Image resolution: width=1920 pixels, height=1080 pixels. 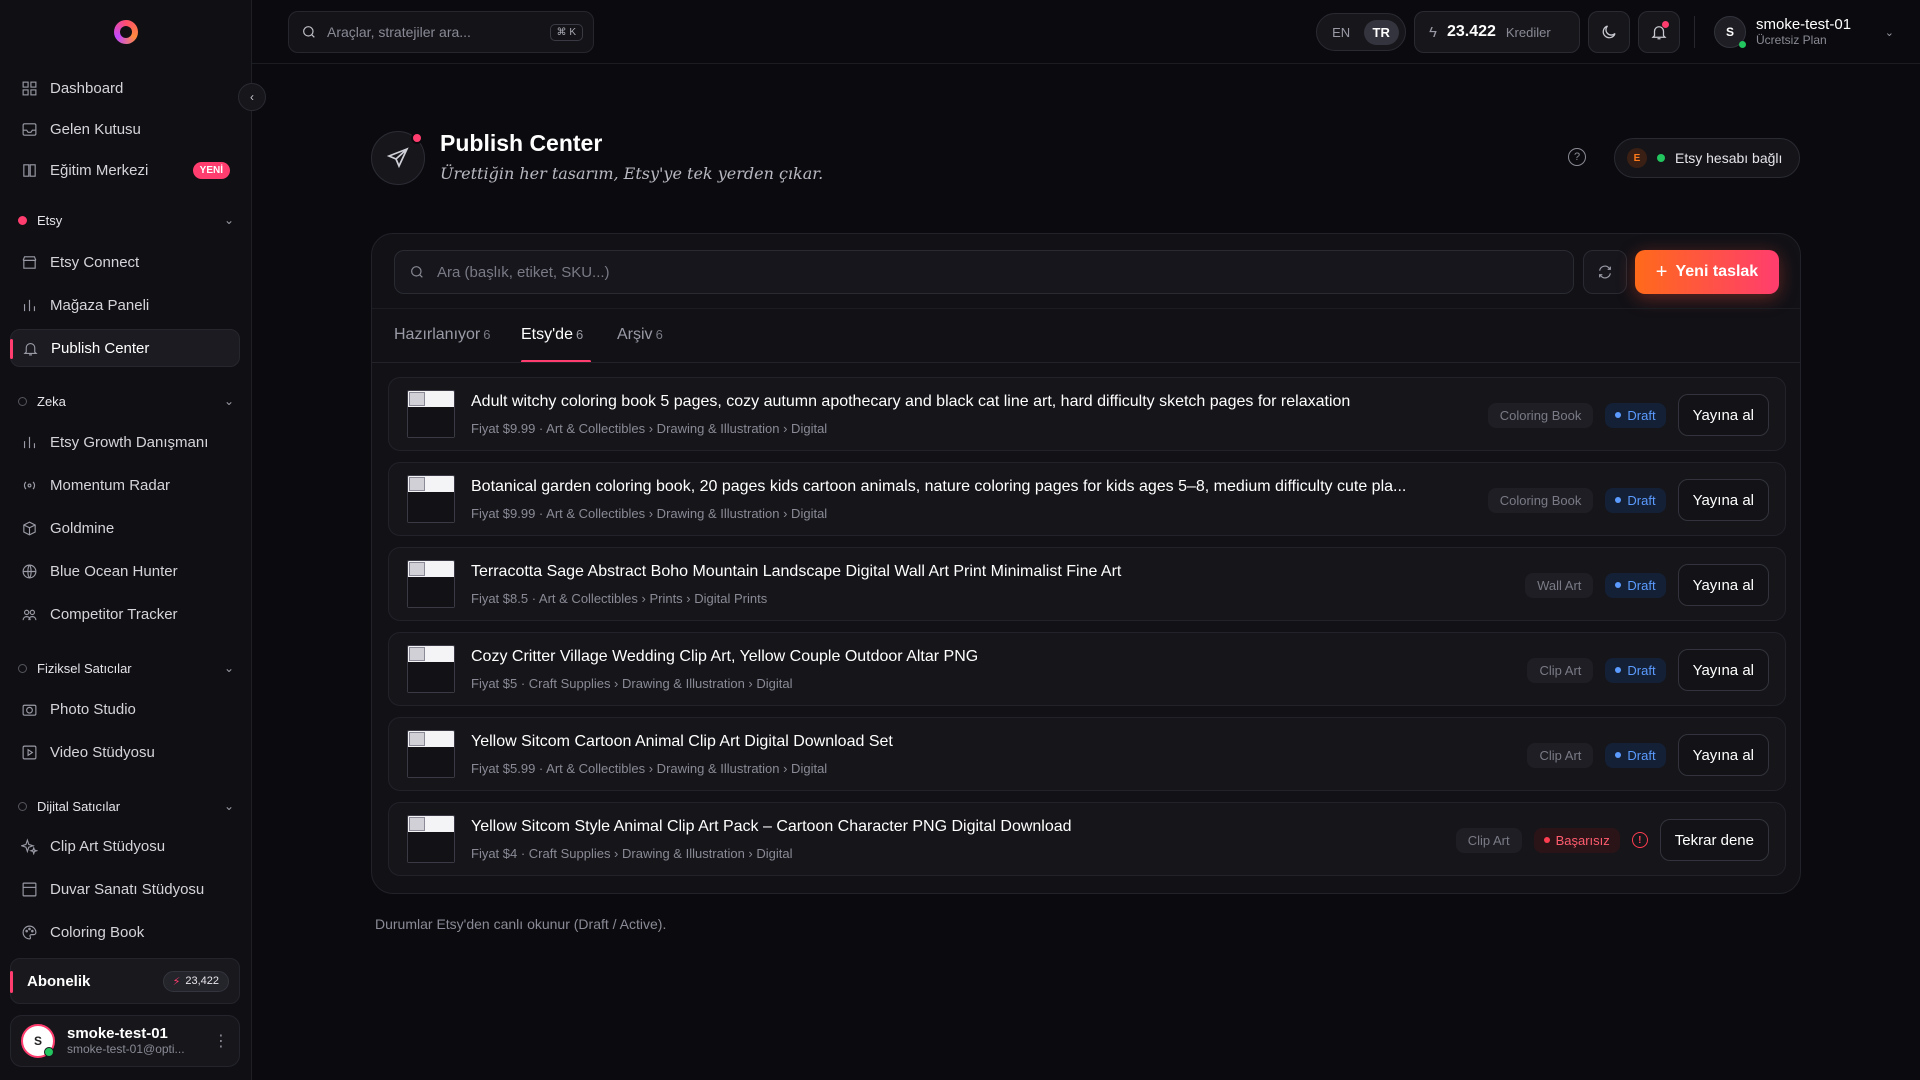 What do you see at coordinates (441, 32) in the screenshot?
I see `global-search-input: Araçlar, stratejiler ara... ⌘ K` at bounding box center [441, 32].